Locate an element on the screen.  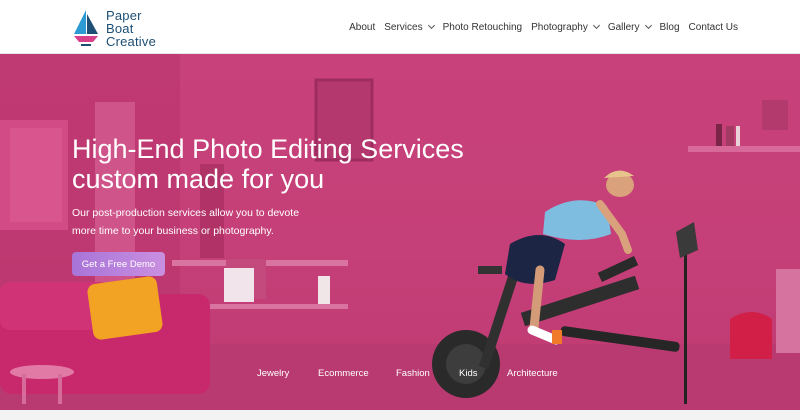
page-bottom-strip is located at coordinates (400, 415).